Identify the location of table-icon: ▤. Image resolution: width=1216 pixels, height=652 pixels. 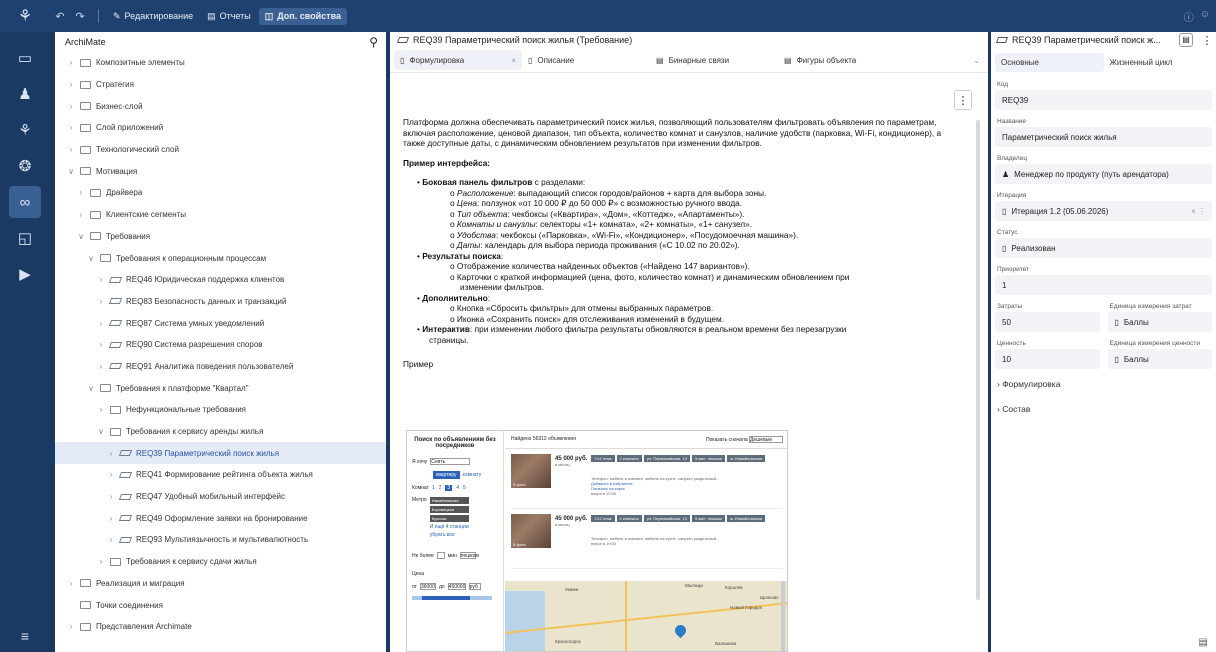
(660, 60).